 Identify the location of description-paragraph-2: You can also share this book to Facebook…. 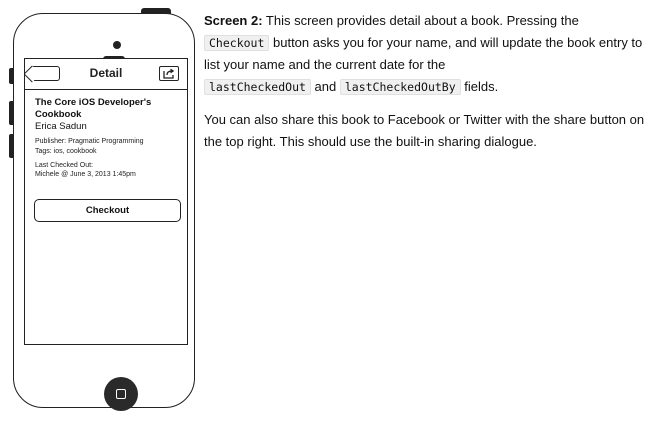
(424, 130).